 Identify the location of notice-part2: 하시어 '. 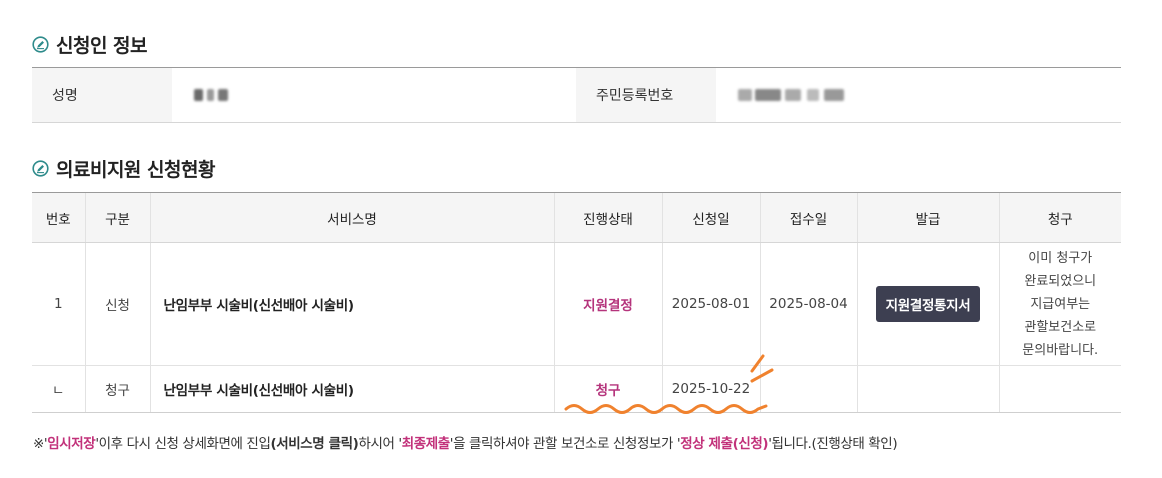
(380, 444).